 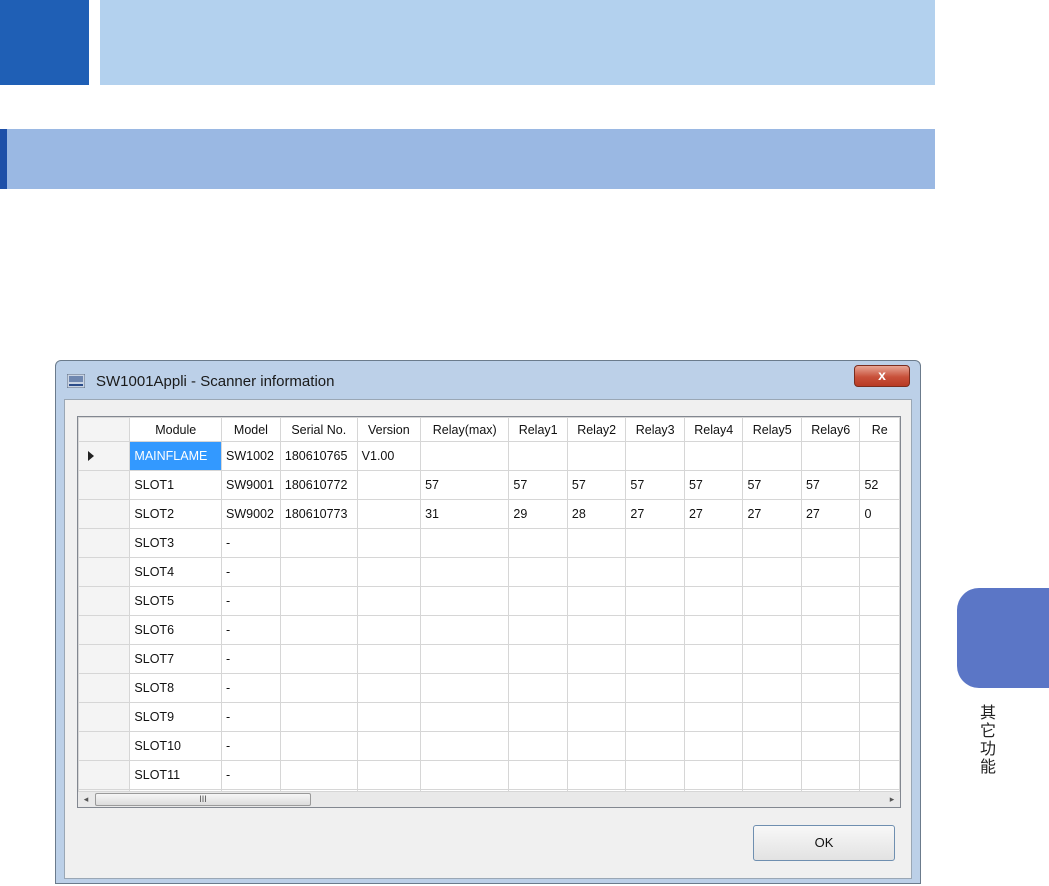 I want to click on table-cell: SLOT8, so click(x=175, y=688).